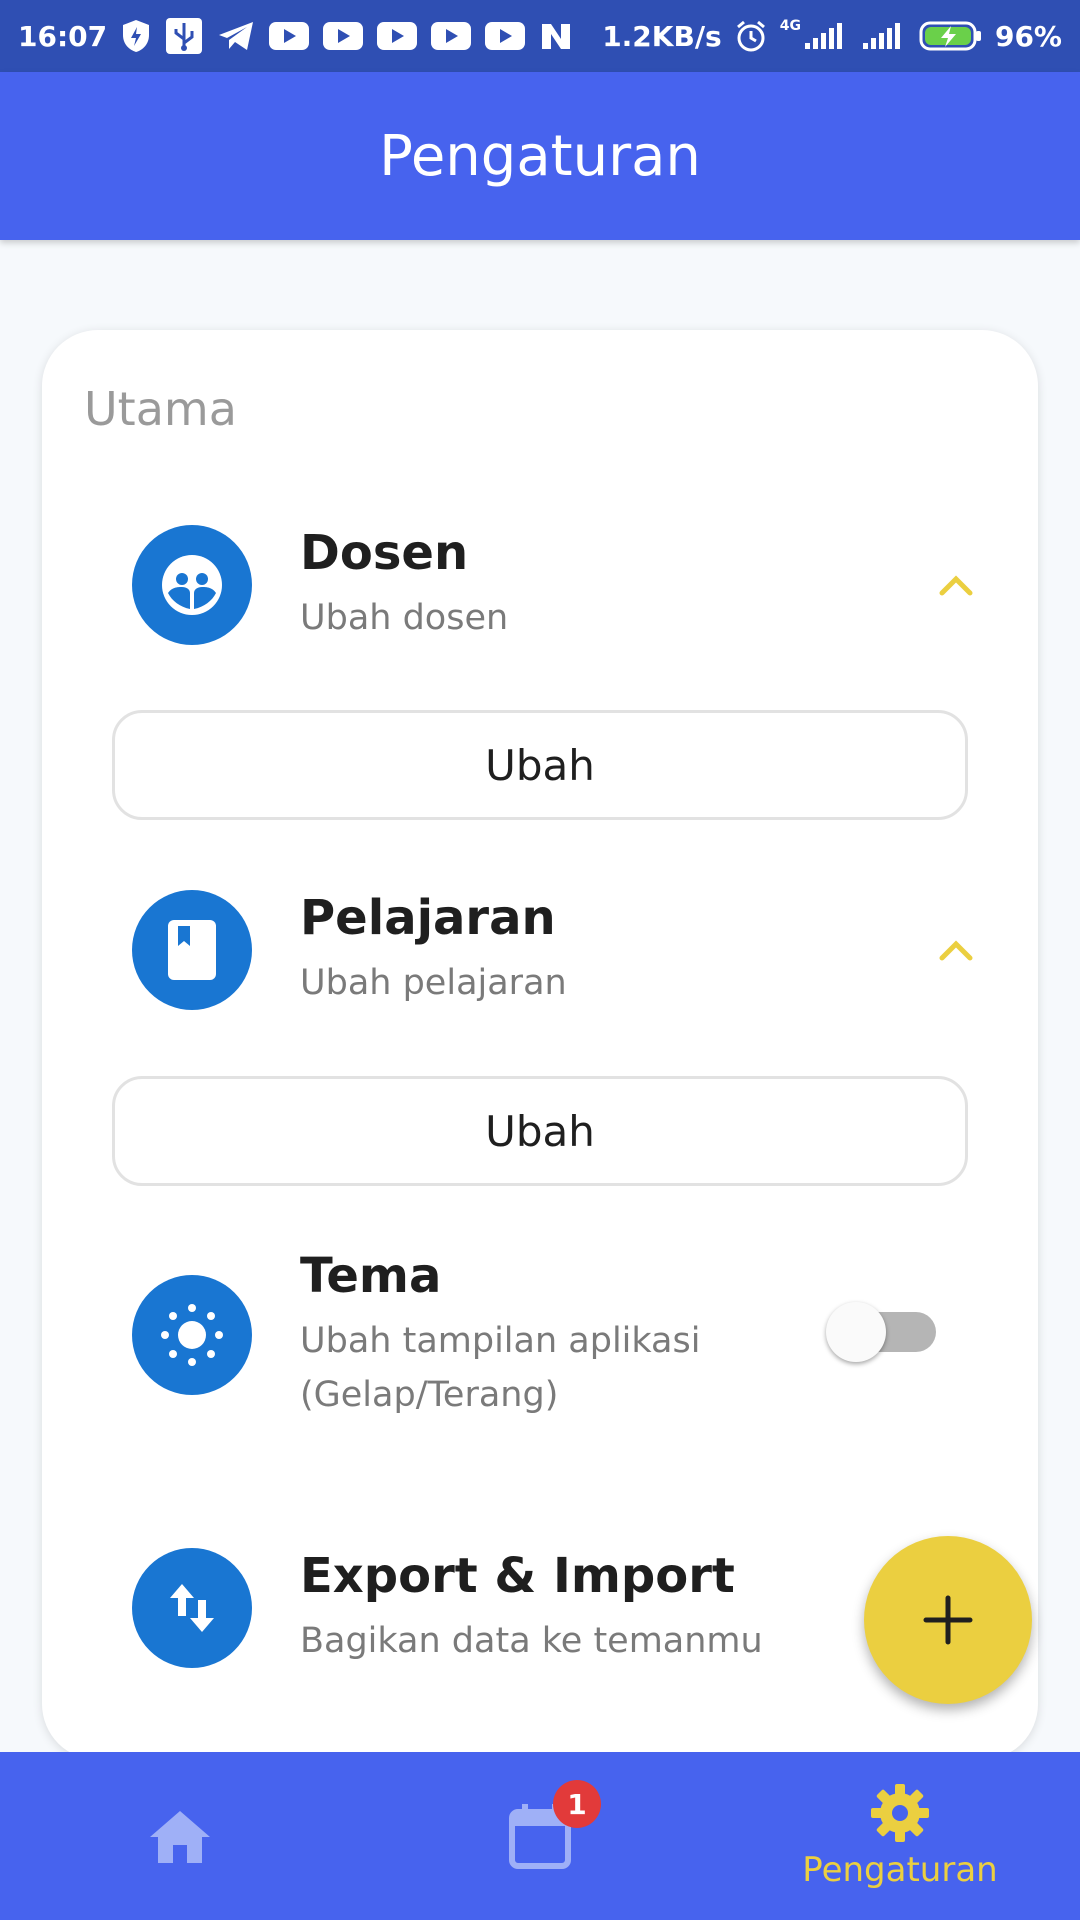 The image size is (1080, 1920). Describe the element at coordinates (556, 36) in the screenshot. I see `n-app-icon` at that location.